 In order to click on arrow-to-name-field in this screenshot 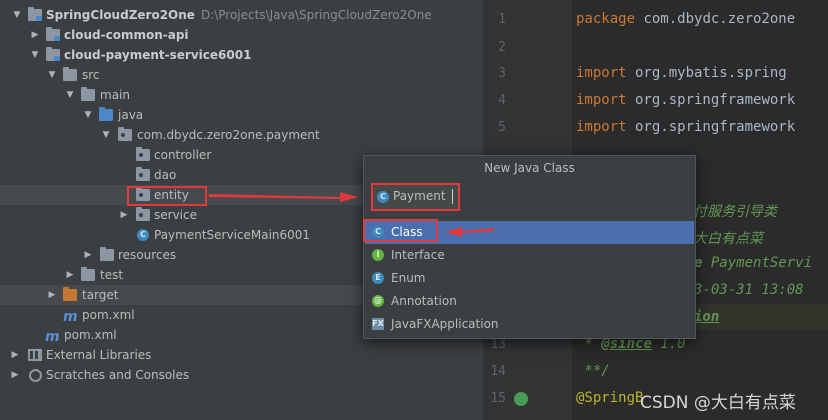, I will do `click(283, 197)`.